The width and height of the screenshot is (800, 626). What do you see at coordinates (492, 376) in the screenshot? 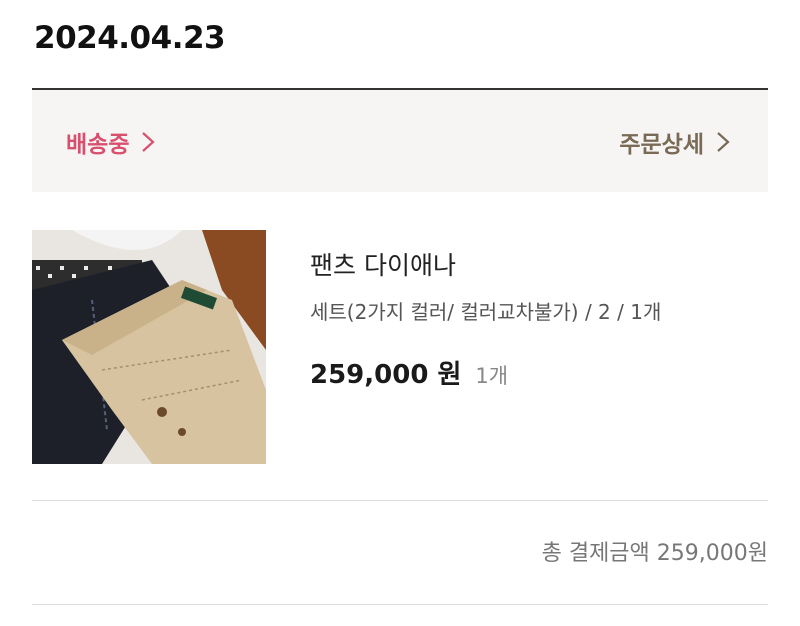
I see `product-quantity: 1개` at bounding box center [492, 376].